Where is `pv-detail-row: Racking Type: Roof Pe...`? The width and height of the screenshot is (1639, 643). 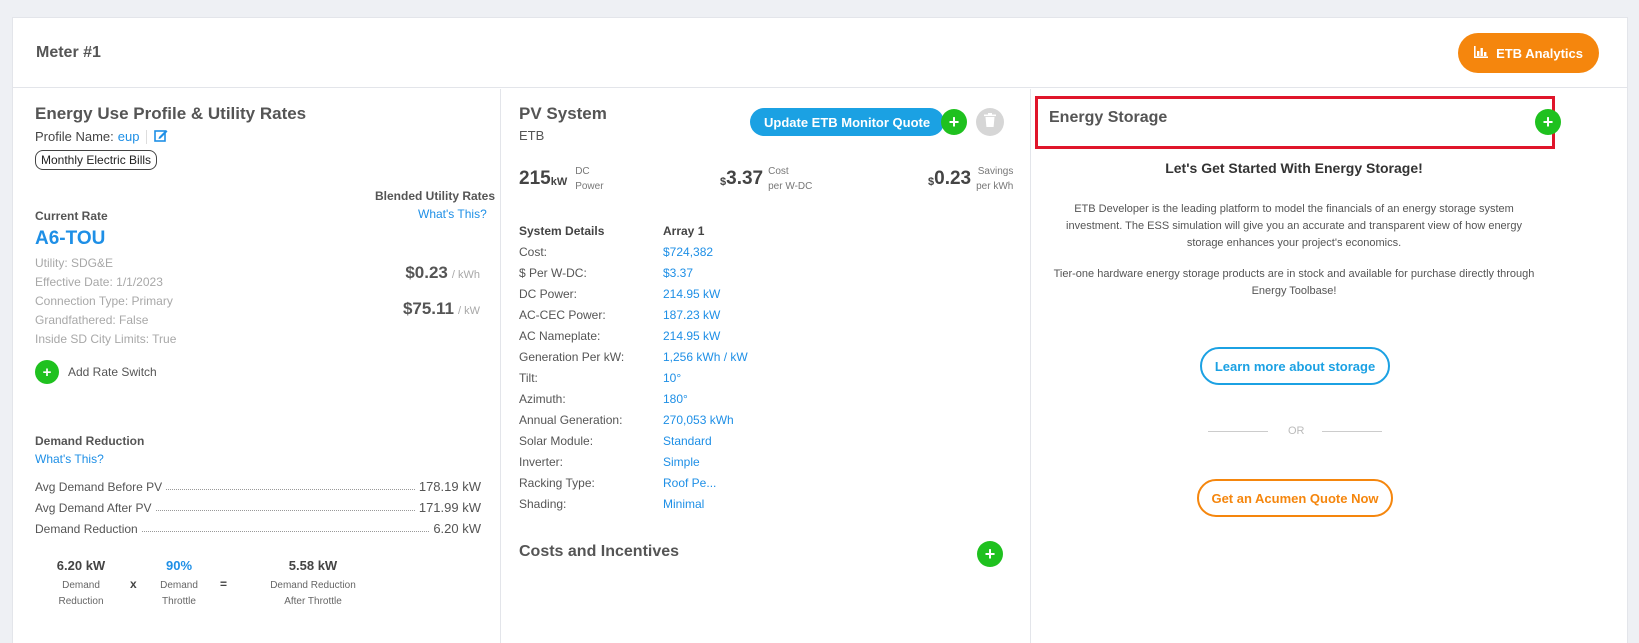
pv-detail-row: Racking Type: Roof Pe... is located at coordinates (633, 482).